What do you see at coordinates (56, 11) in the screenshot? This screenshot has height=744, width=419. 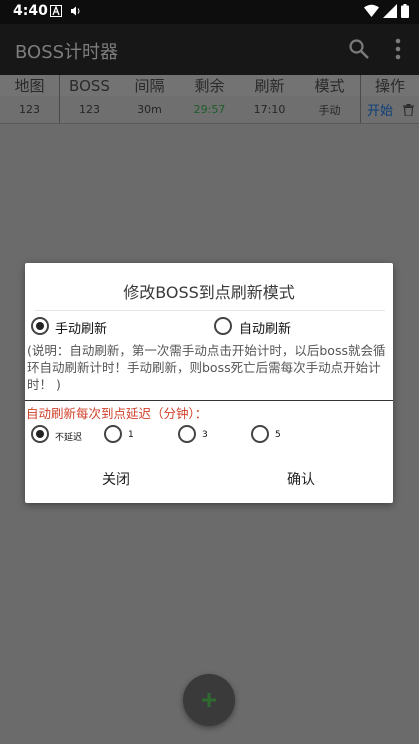 I see `notification-a-icon` at bounding box center [56, 11].